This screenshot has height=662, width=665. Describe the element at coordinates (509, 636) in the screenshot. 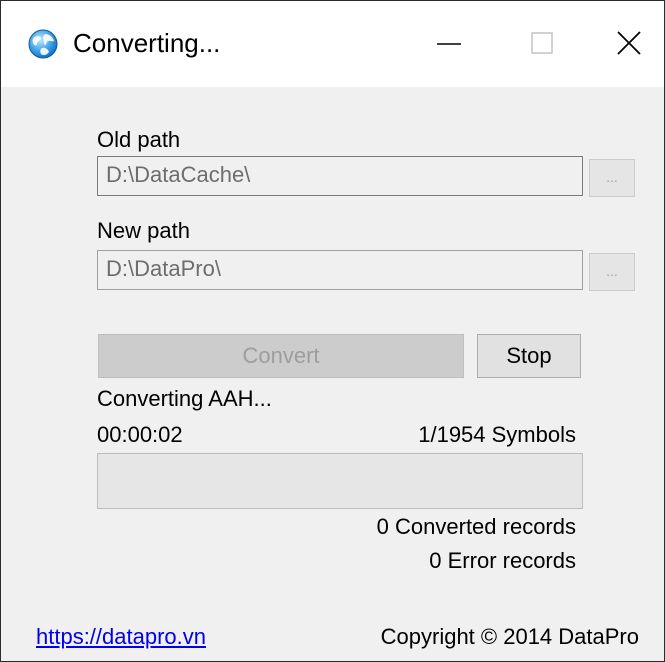

I see `copyright-text: Copyright © 2014 DataPro` at that location.